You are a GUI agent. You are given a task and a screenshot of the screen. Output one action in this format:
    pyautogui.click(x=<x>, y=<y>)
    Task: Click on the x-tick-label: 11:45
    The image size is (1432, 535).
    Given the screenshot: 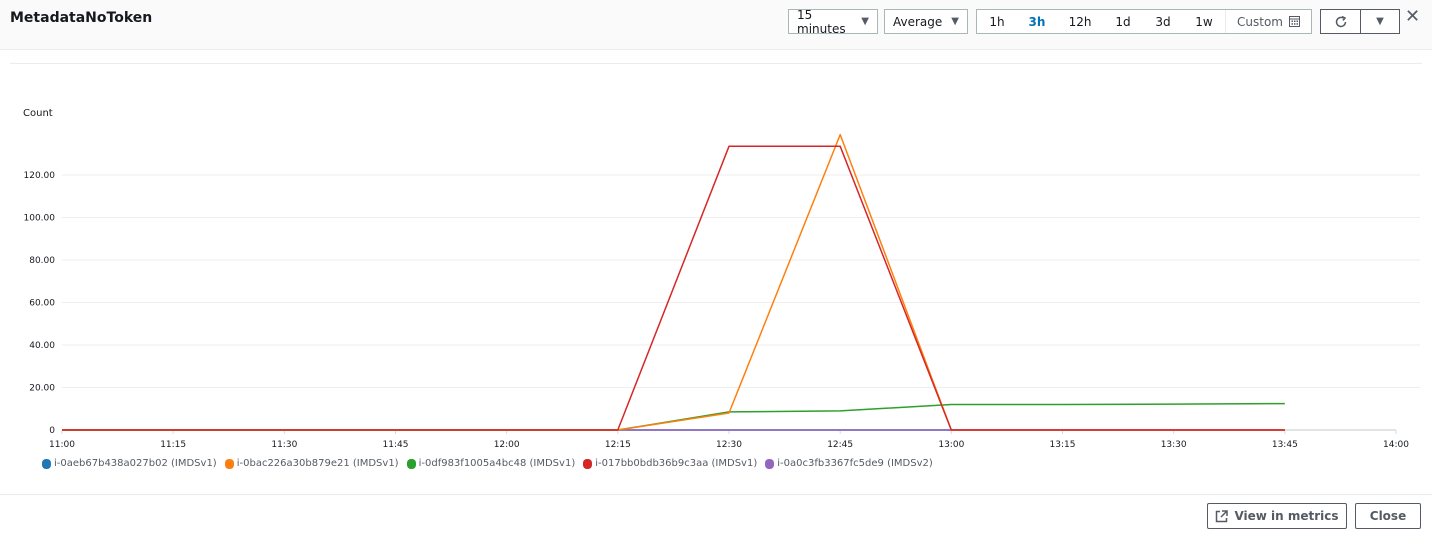 What is the action you would take?
    pyautogui.click(x=396, y=445)
    